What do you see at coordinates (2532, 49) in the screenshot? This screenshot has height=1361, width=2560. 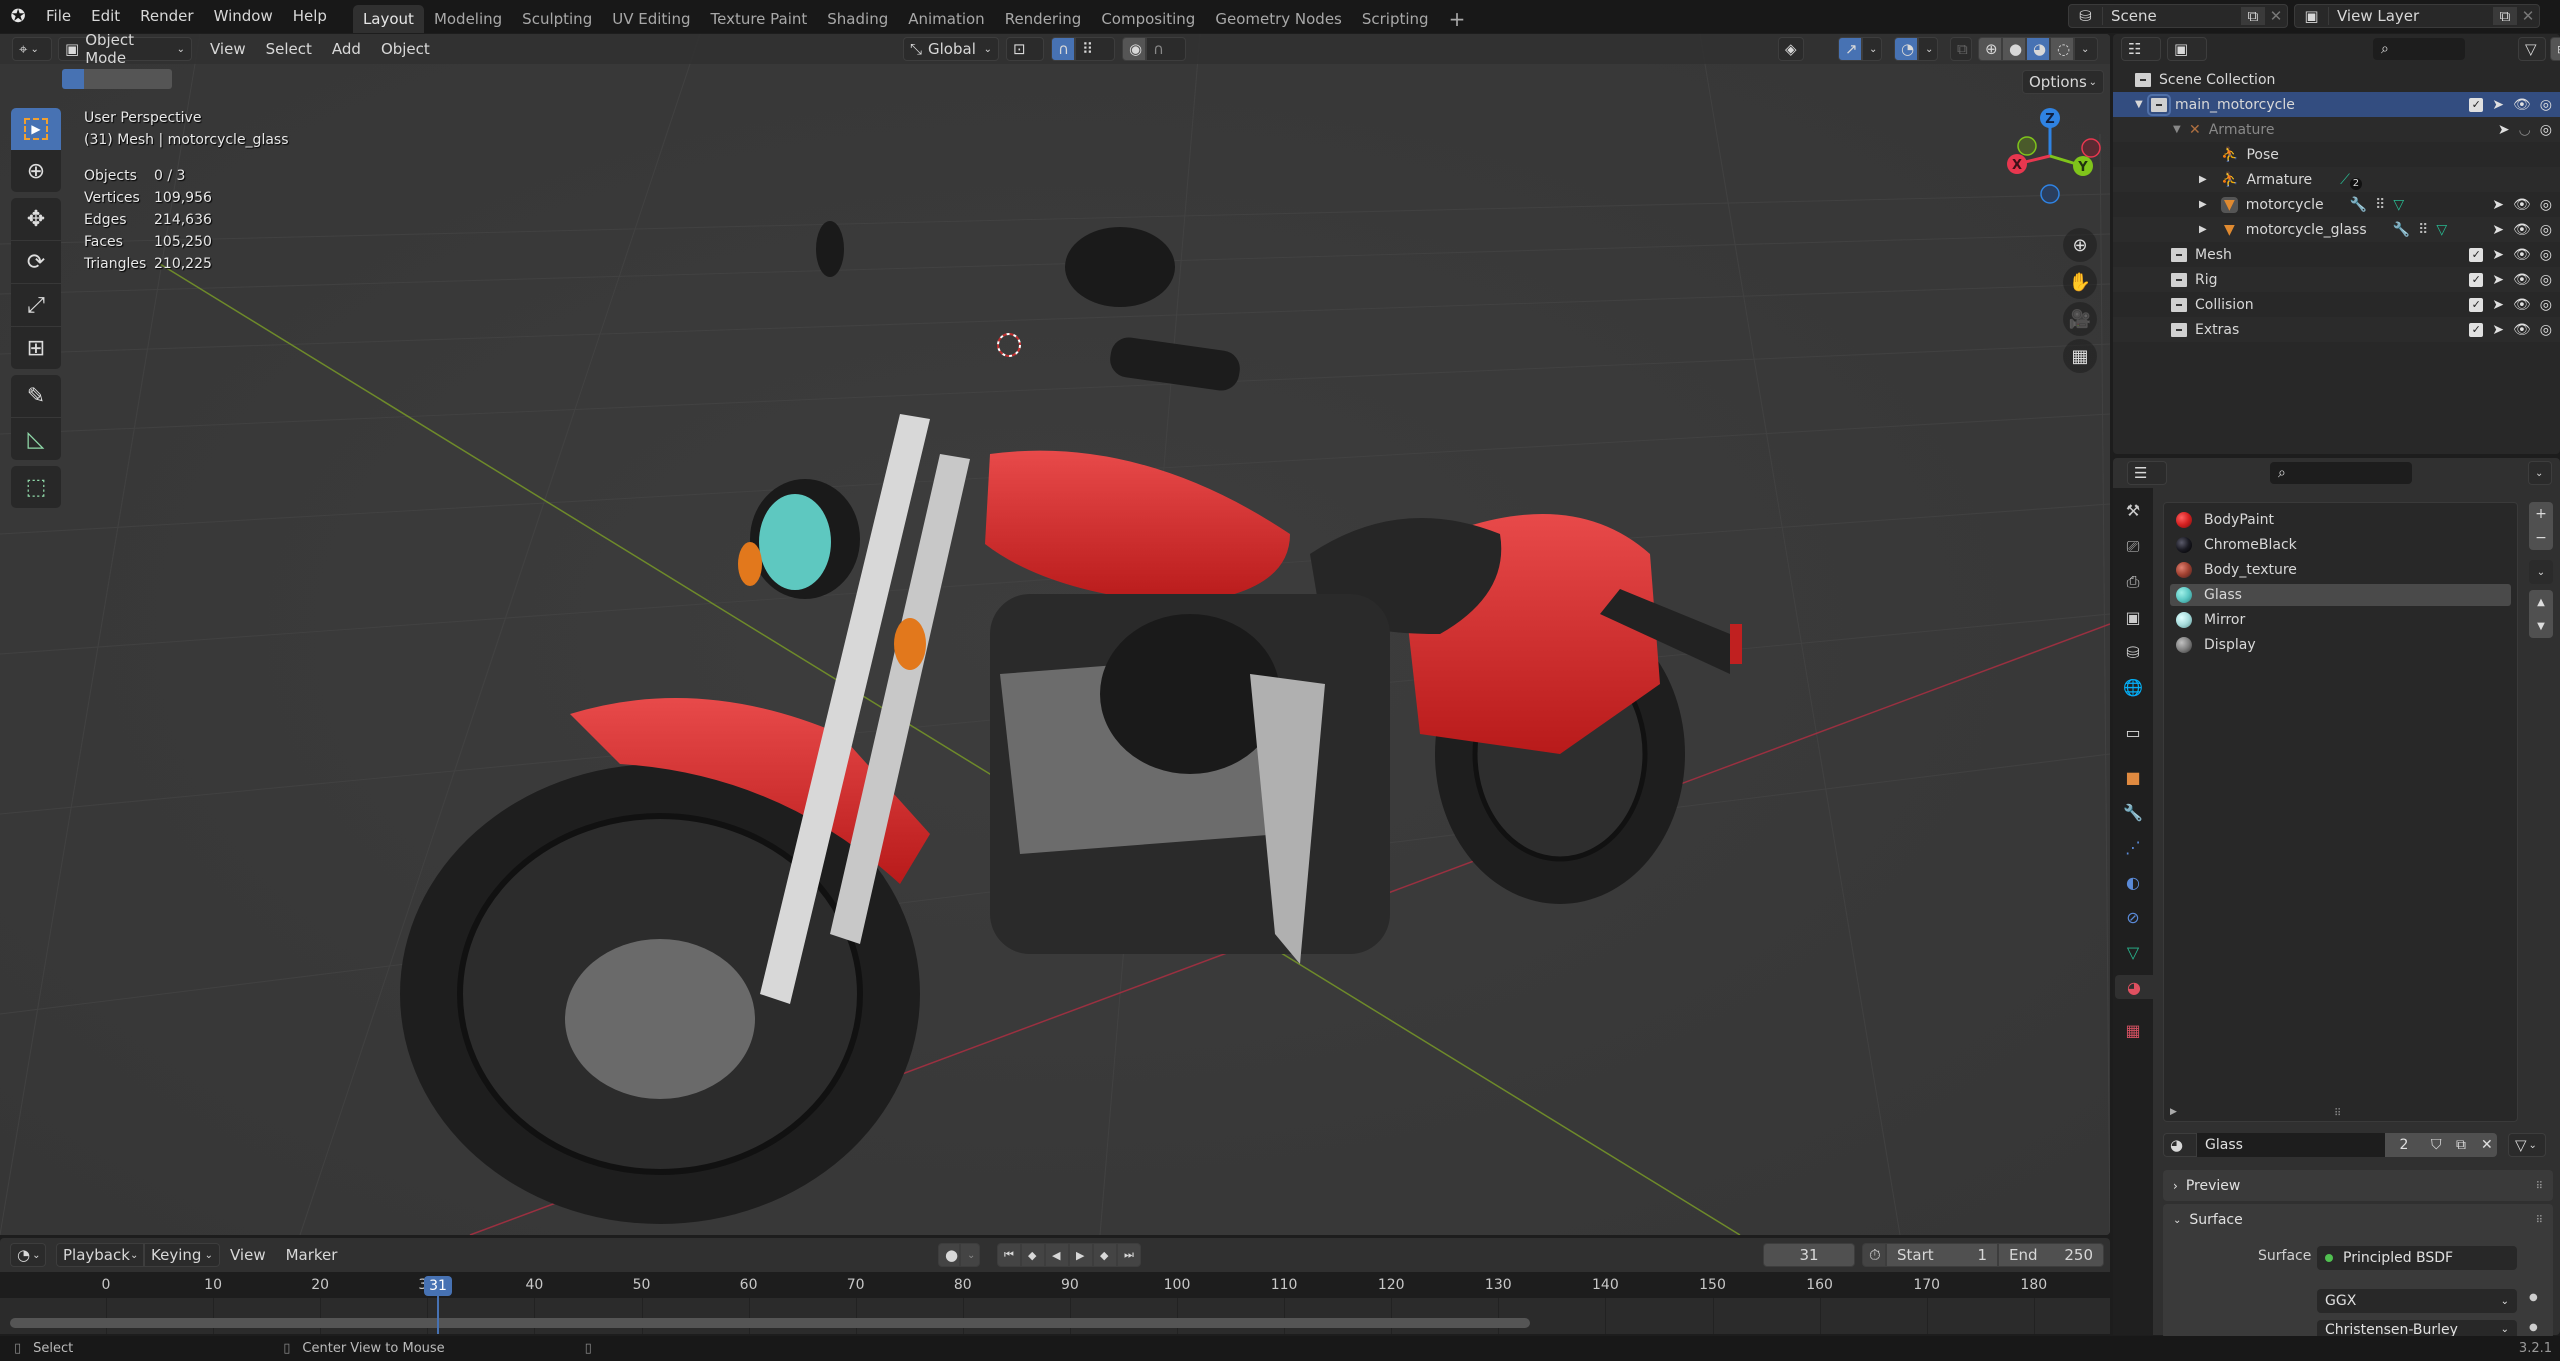 I see `outliner-filter: ▽` at bounding box center [2532, 49].